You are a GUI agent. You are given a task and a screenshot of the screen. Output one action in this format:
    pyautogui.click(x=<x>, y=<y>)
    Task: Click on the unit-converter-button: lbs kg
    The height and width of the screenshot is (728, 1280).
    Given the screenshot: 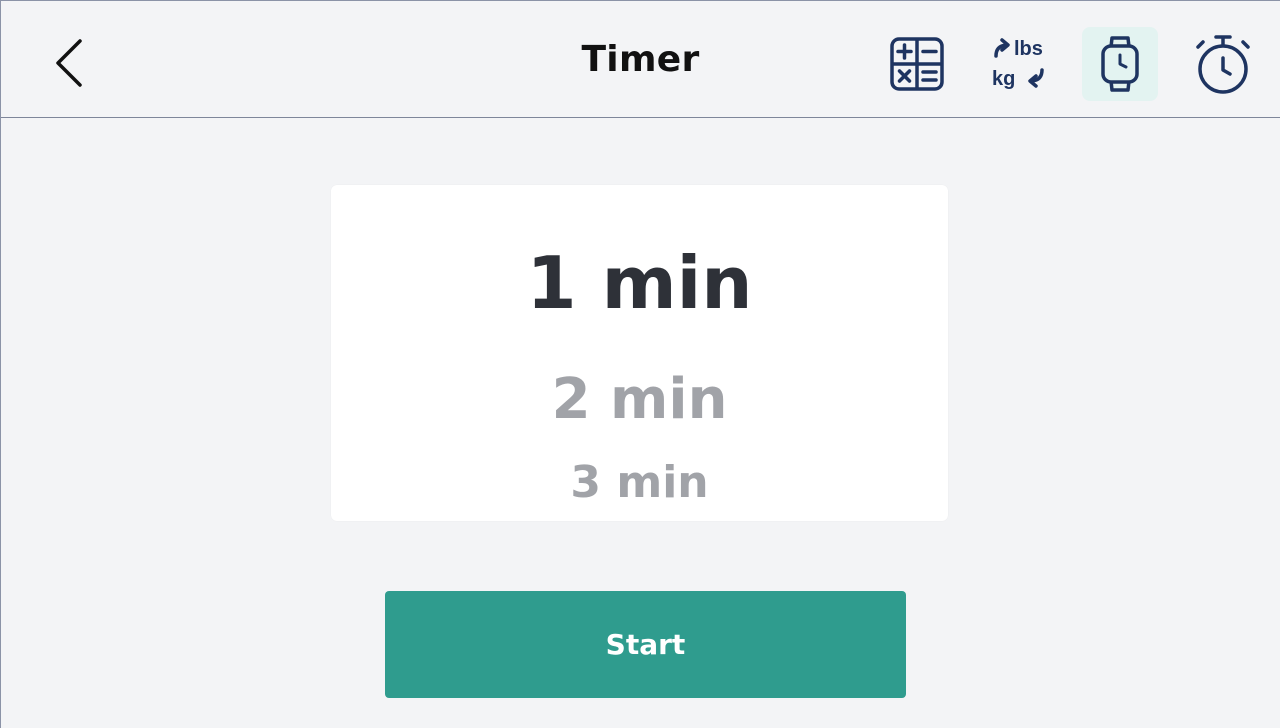 What is the action you would take?
    pyautogui.click(x=1019, y=64)
    